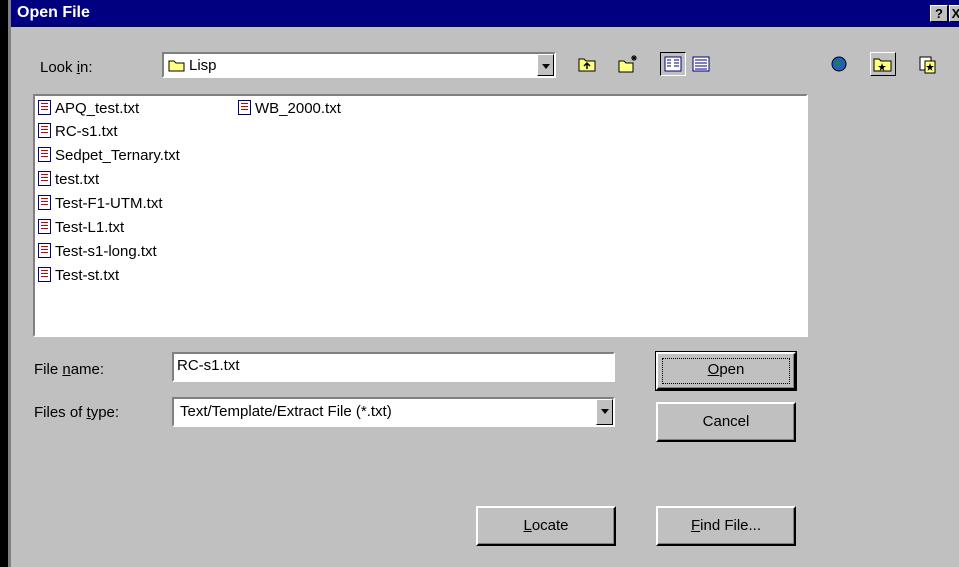 Image resolution: width=959 pixels, height=567 pixels. Describe the element at coordinates (60, 412) in the screenshot. I see `file-type-label-pre: Files of` at that location.